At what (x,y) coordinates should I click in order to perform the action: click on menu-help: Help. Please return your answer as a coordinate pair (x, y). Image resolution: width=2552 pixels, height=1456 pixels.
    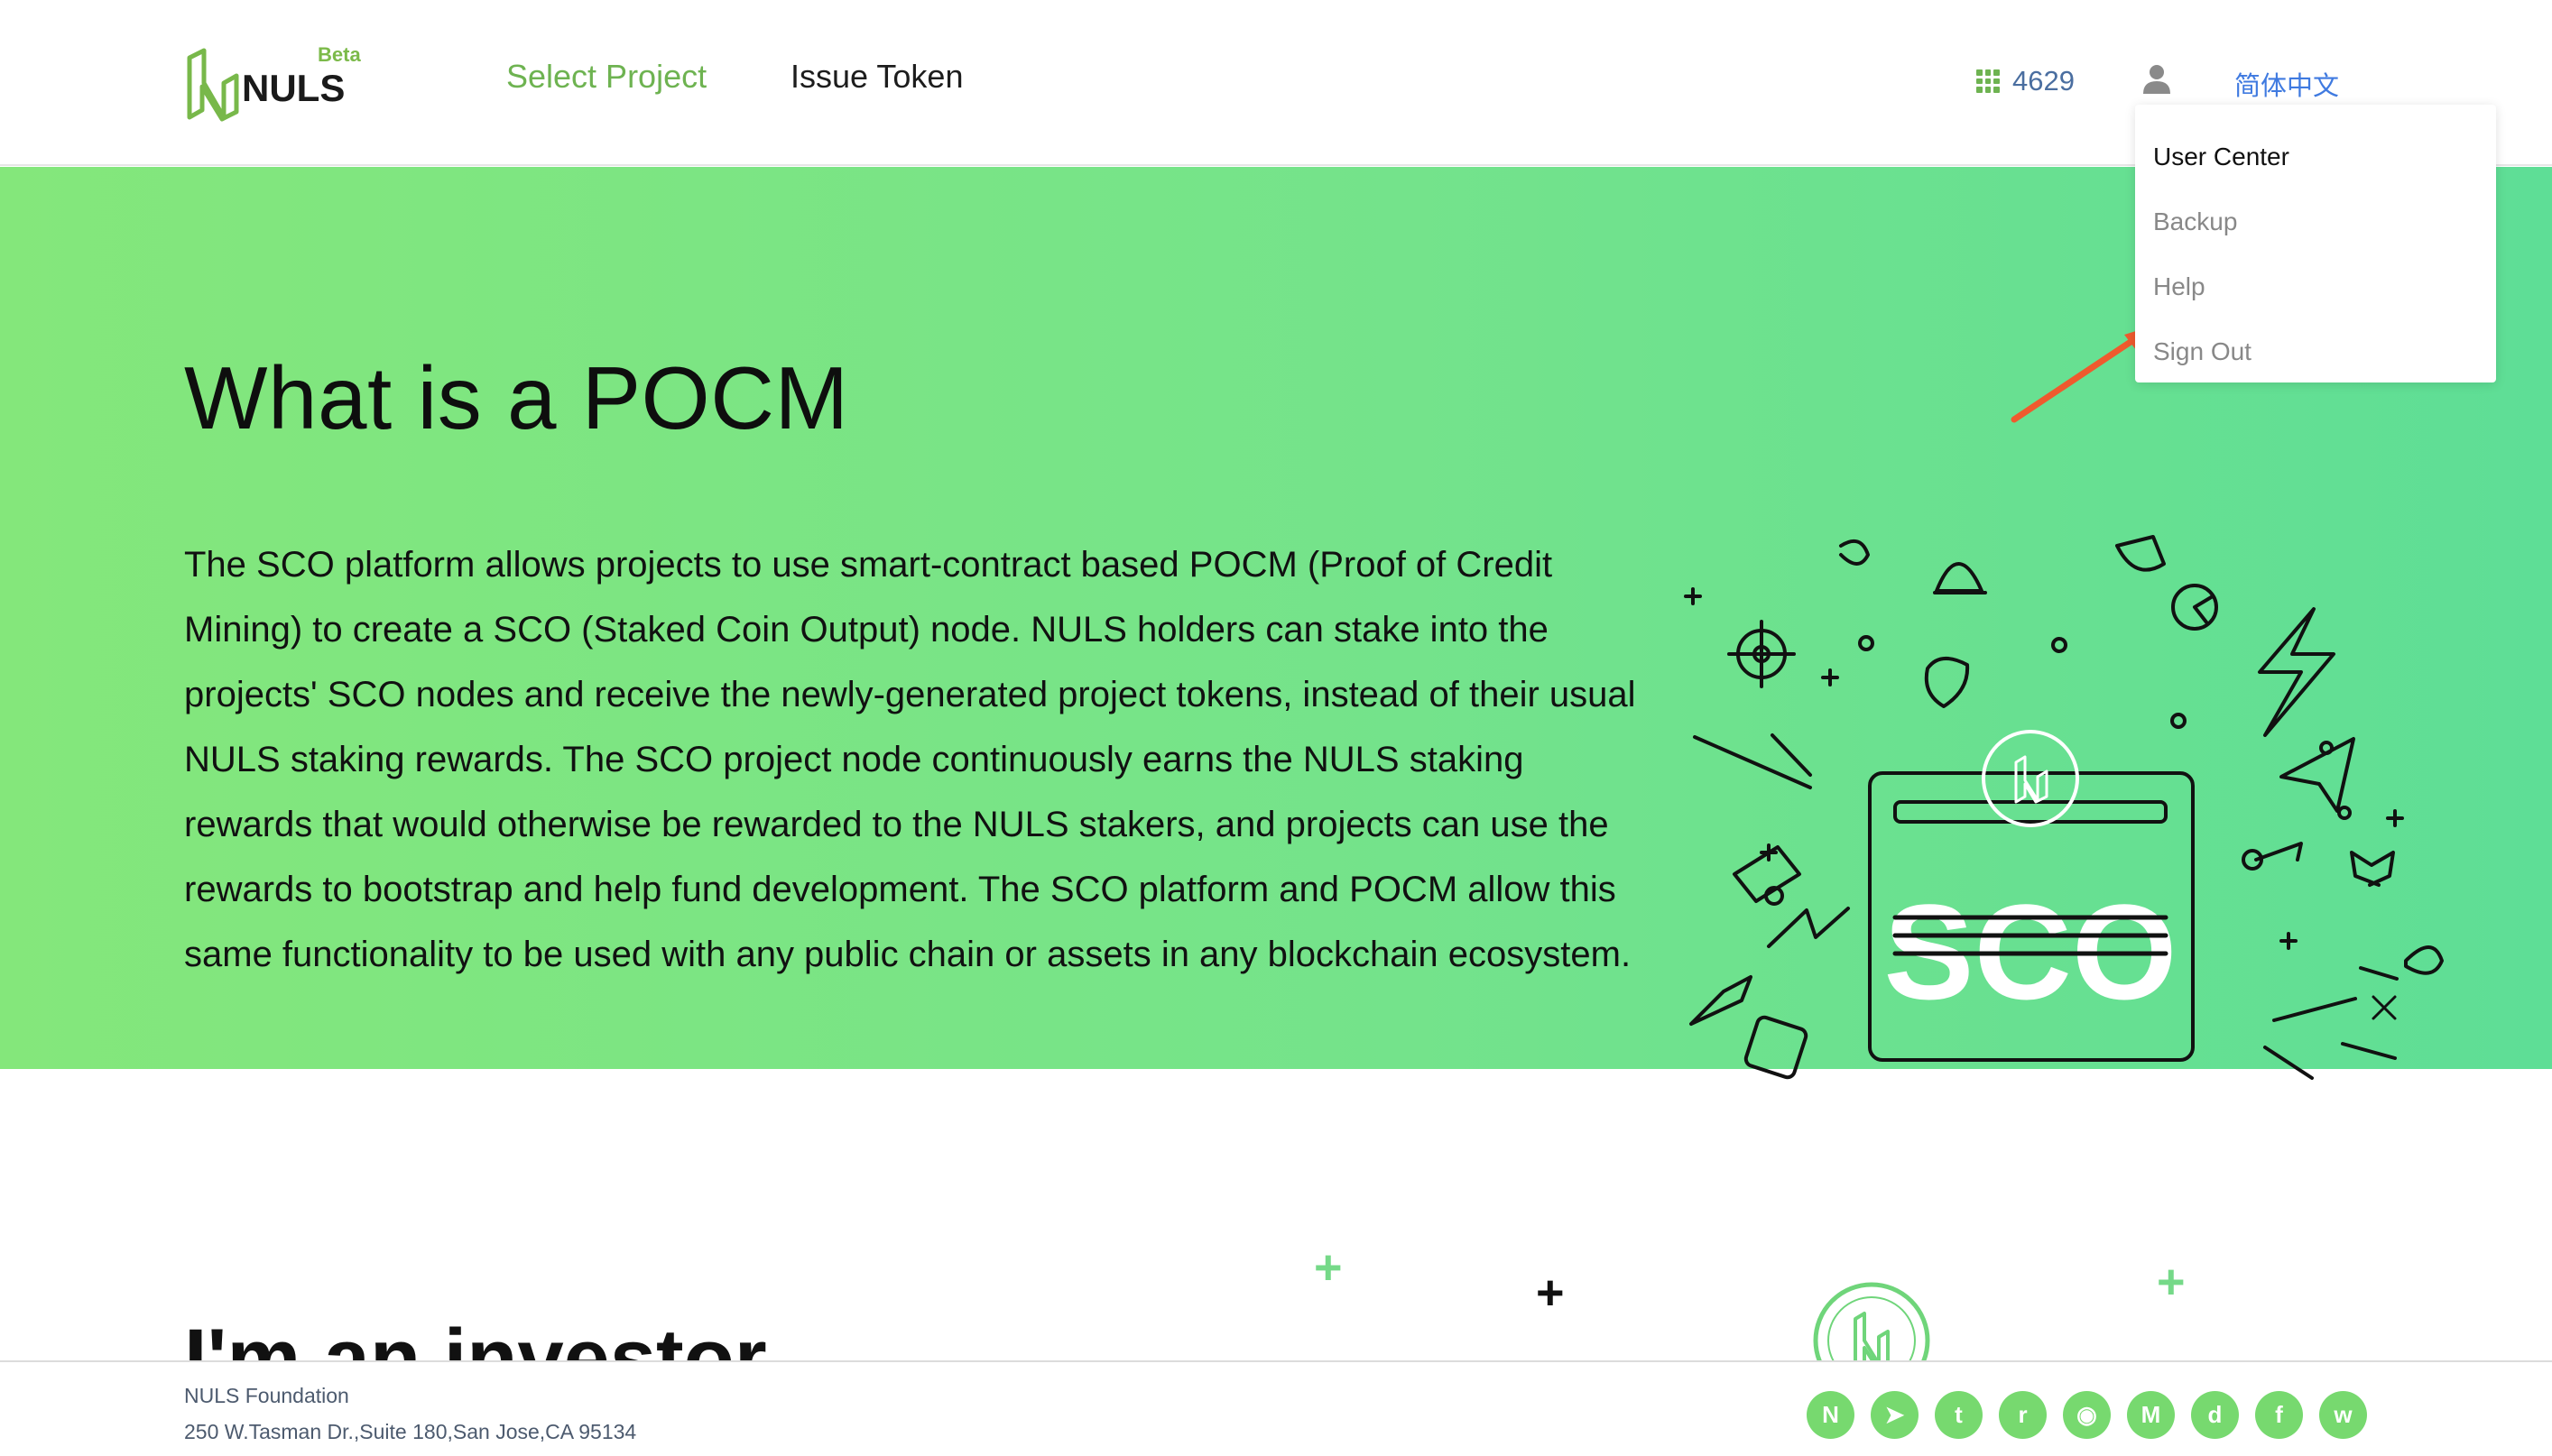
    Looking at the image, I should click on (2315, 286).